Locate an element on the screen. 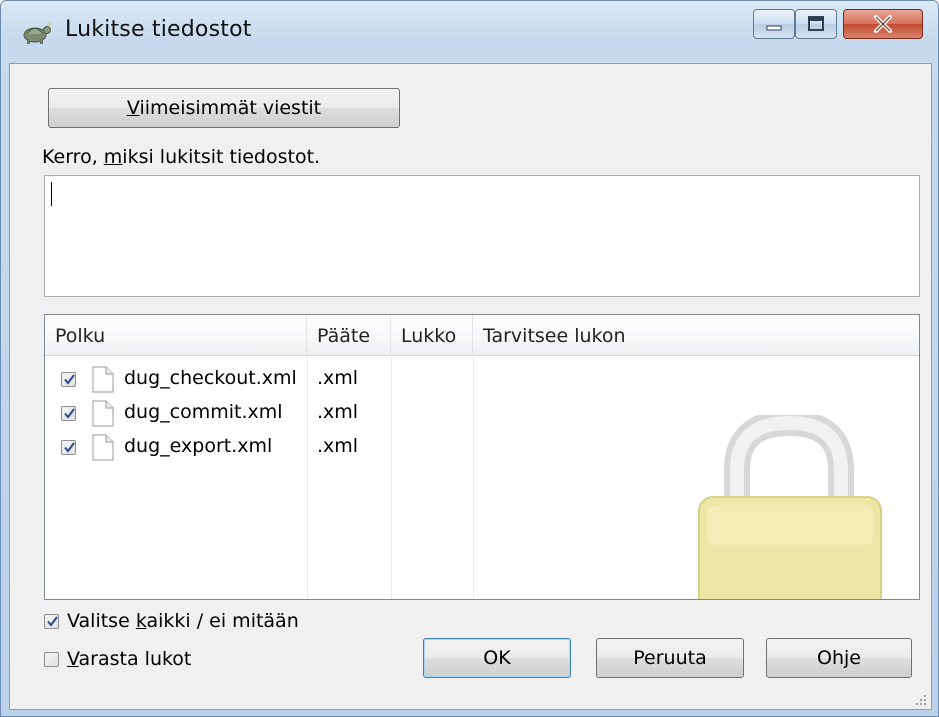 This screenshot has width=939, height=717. window-title: Lukitse tiedostot is located at coordinates (158, 29).